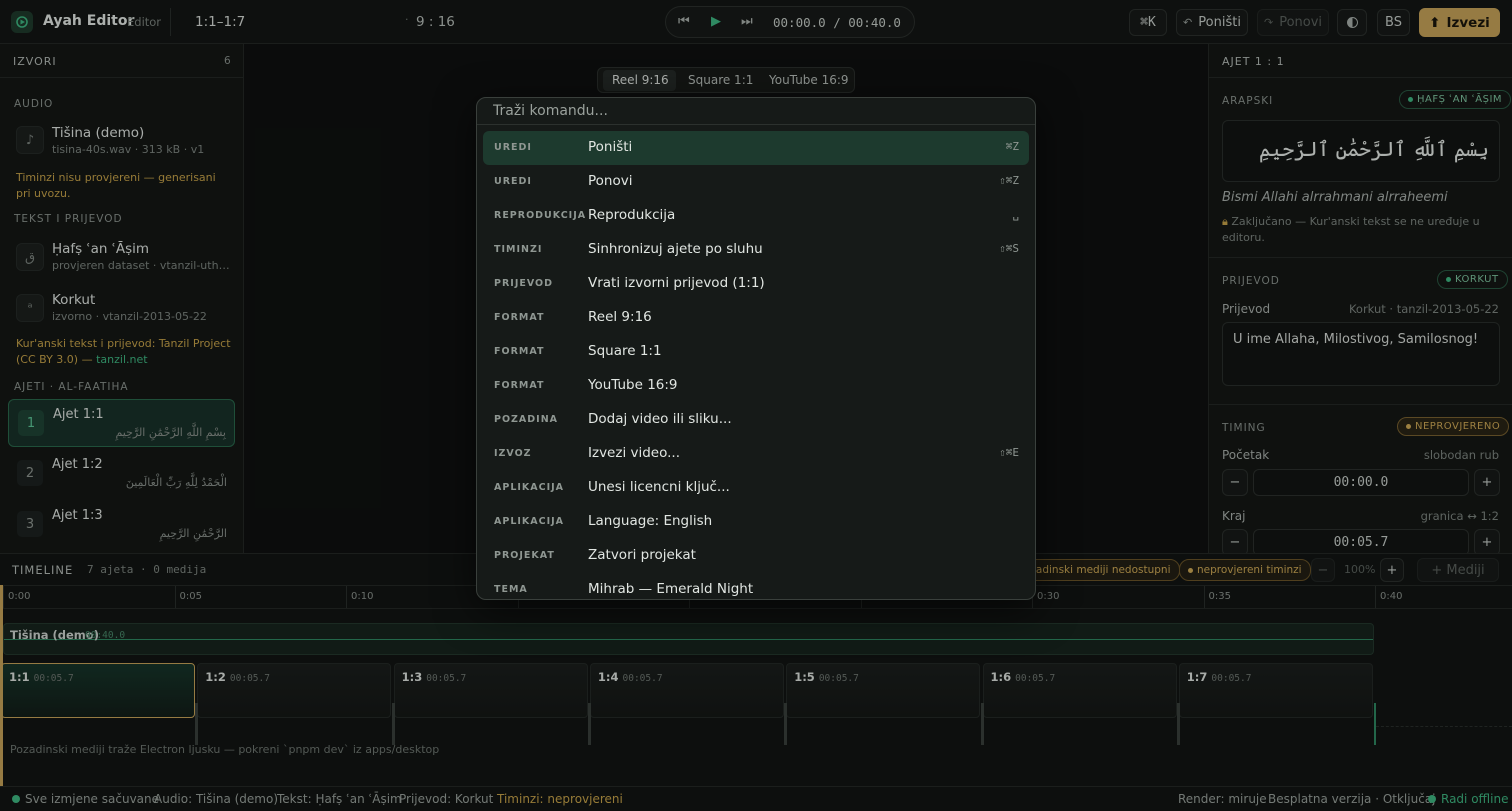 The height and width of the screenshot is (811, 1512). What do you see at coordinates (1361, 482) in the screenshot?
I see `start-time-input: 00:00.0` at bounding box center [1361, 482].